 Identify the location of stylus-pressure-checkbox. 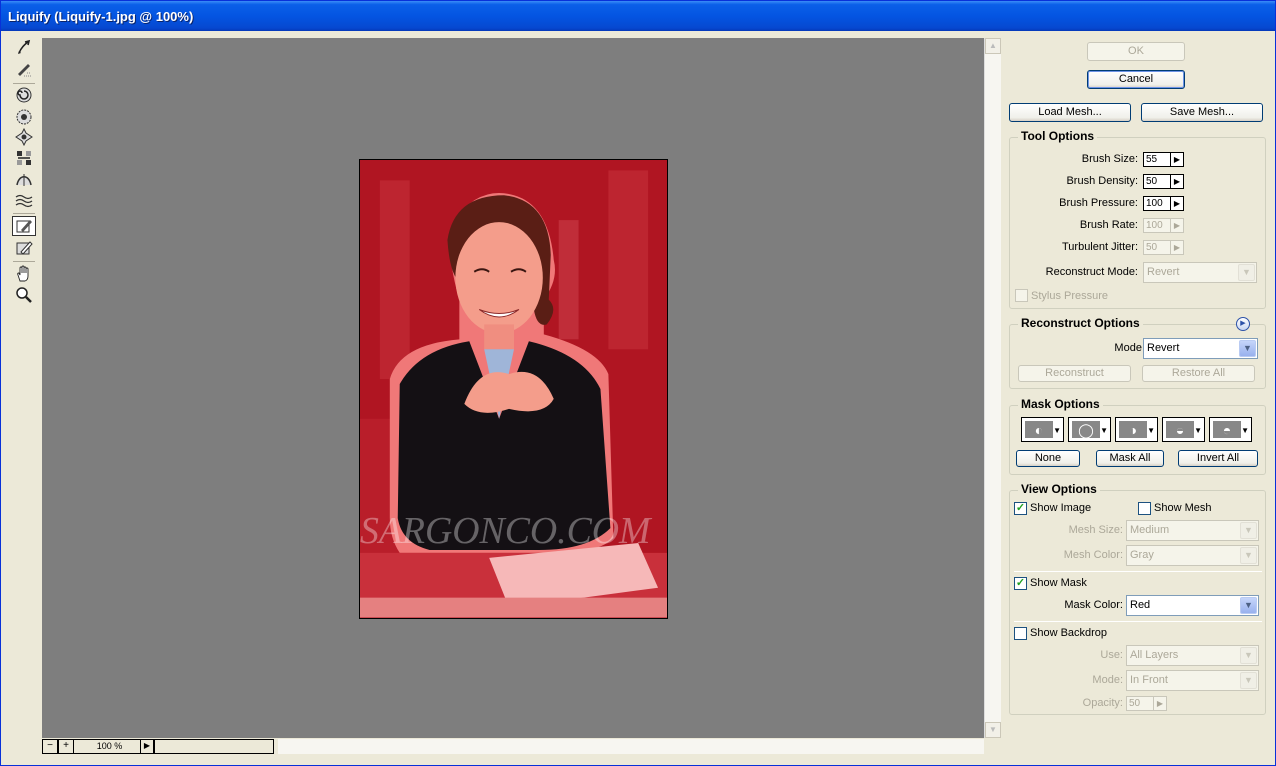
(1021, 295).